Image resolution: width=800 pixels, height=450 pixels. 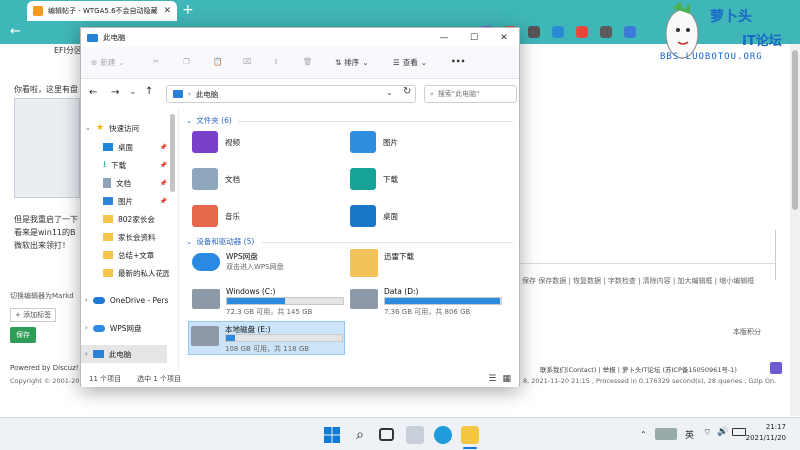 I want to click on view-button: ☰ 查看 ⌄, so click(x=410, y=62).